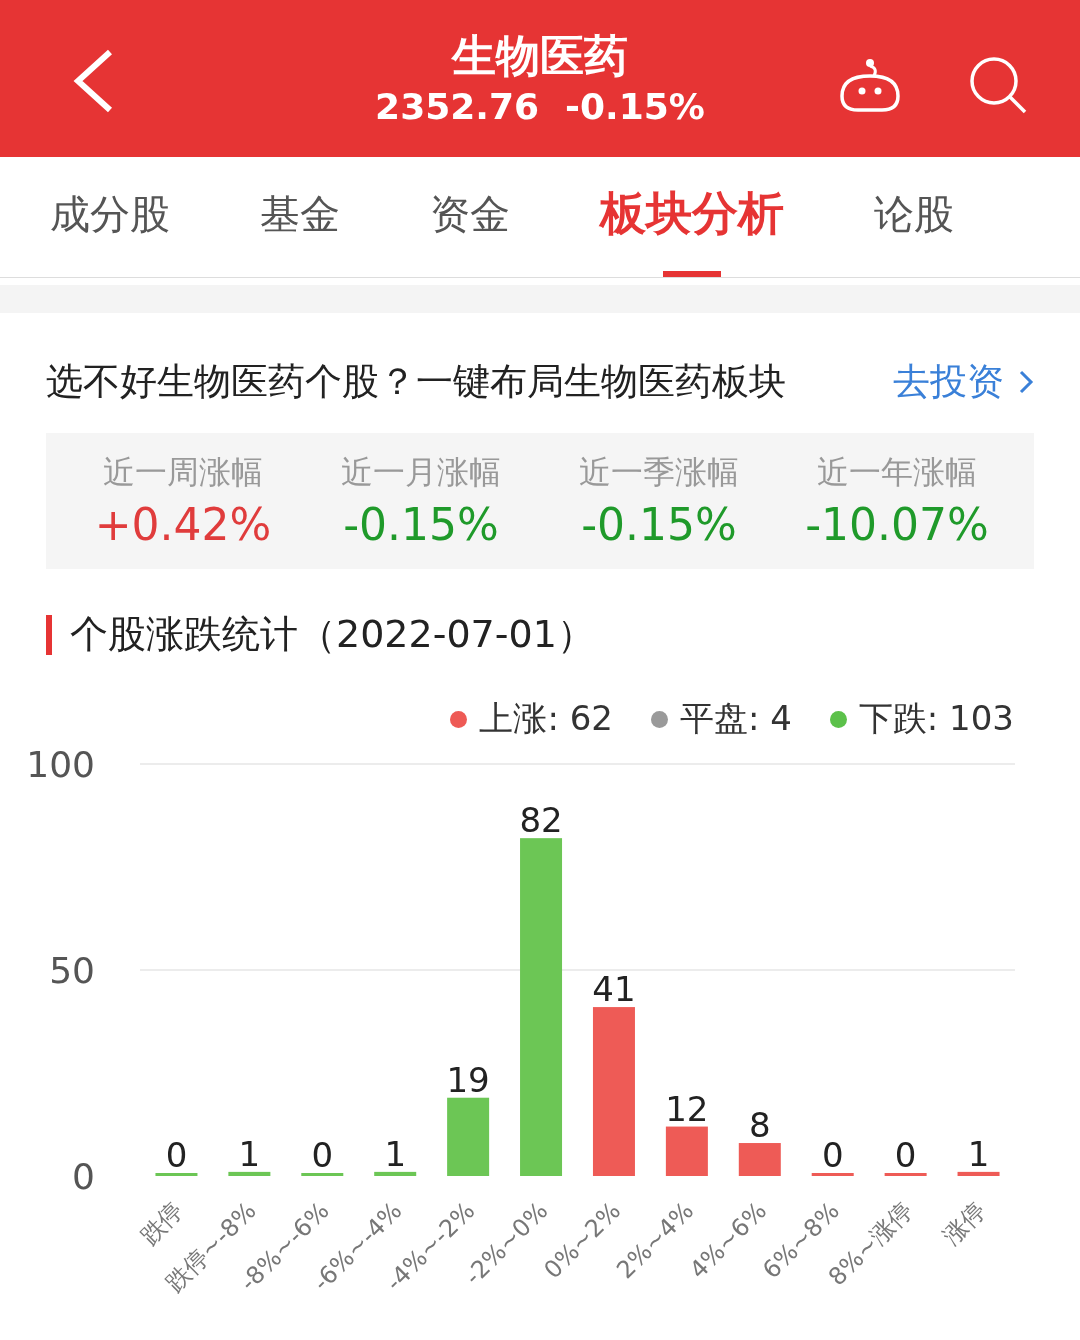  What do you see at coordinates (659, 472) in the screenshot?
I see `stat-label: 近一季涨幅` at bounding box center [659, 472].